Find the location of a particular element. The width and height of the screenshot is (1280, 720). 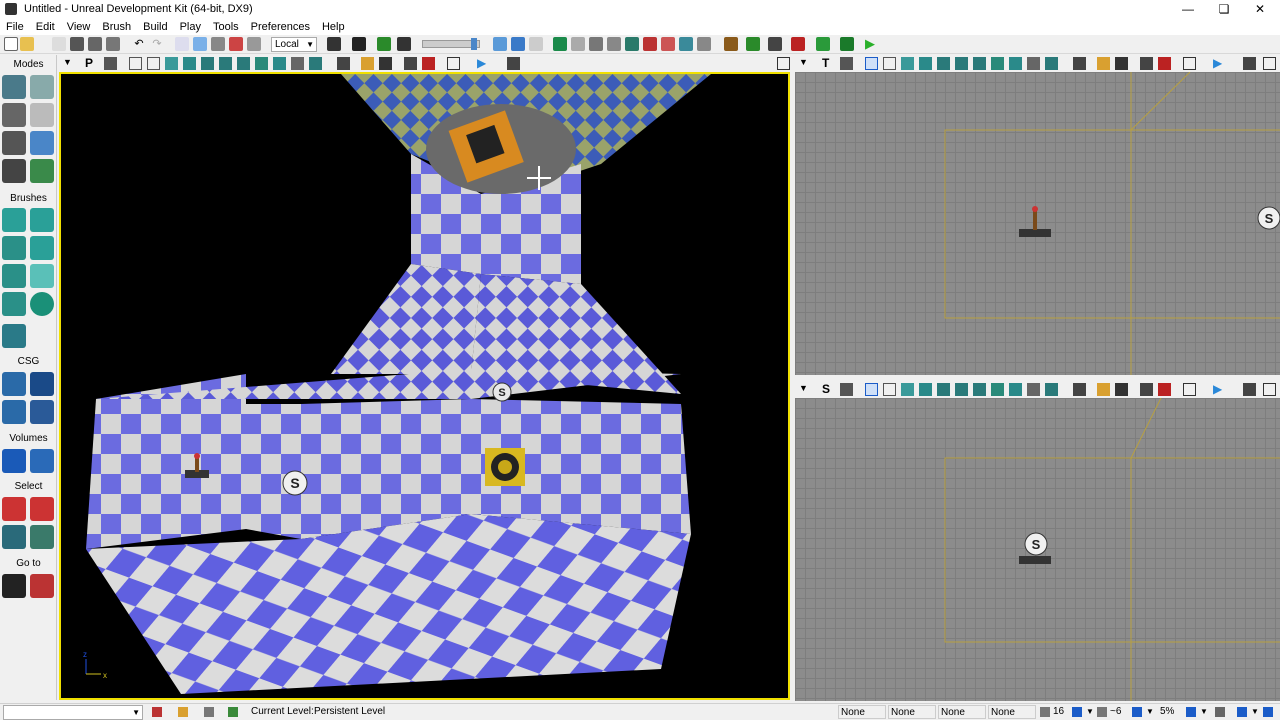

landscape-mode-icon is located at coordinates (42, 143).